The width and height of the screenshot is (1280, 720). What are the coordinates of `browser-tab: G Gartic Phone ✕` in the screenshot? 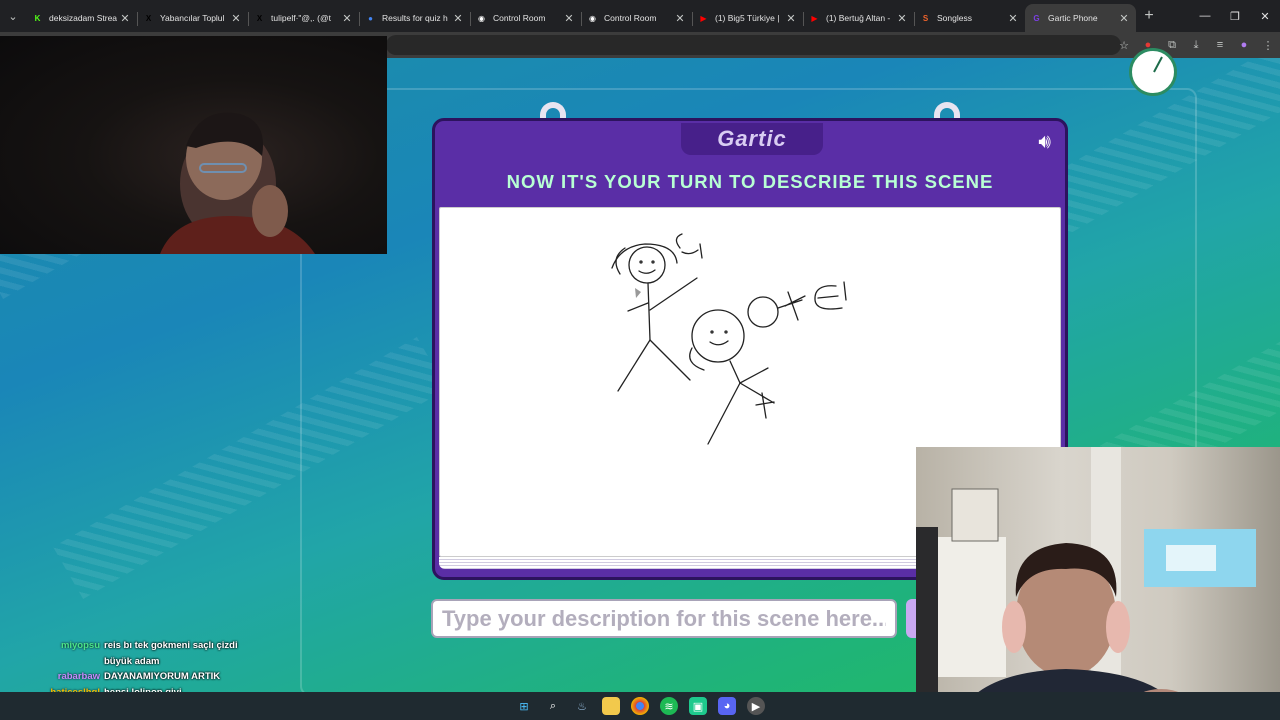 It's located at (1080, 18).